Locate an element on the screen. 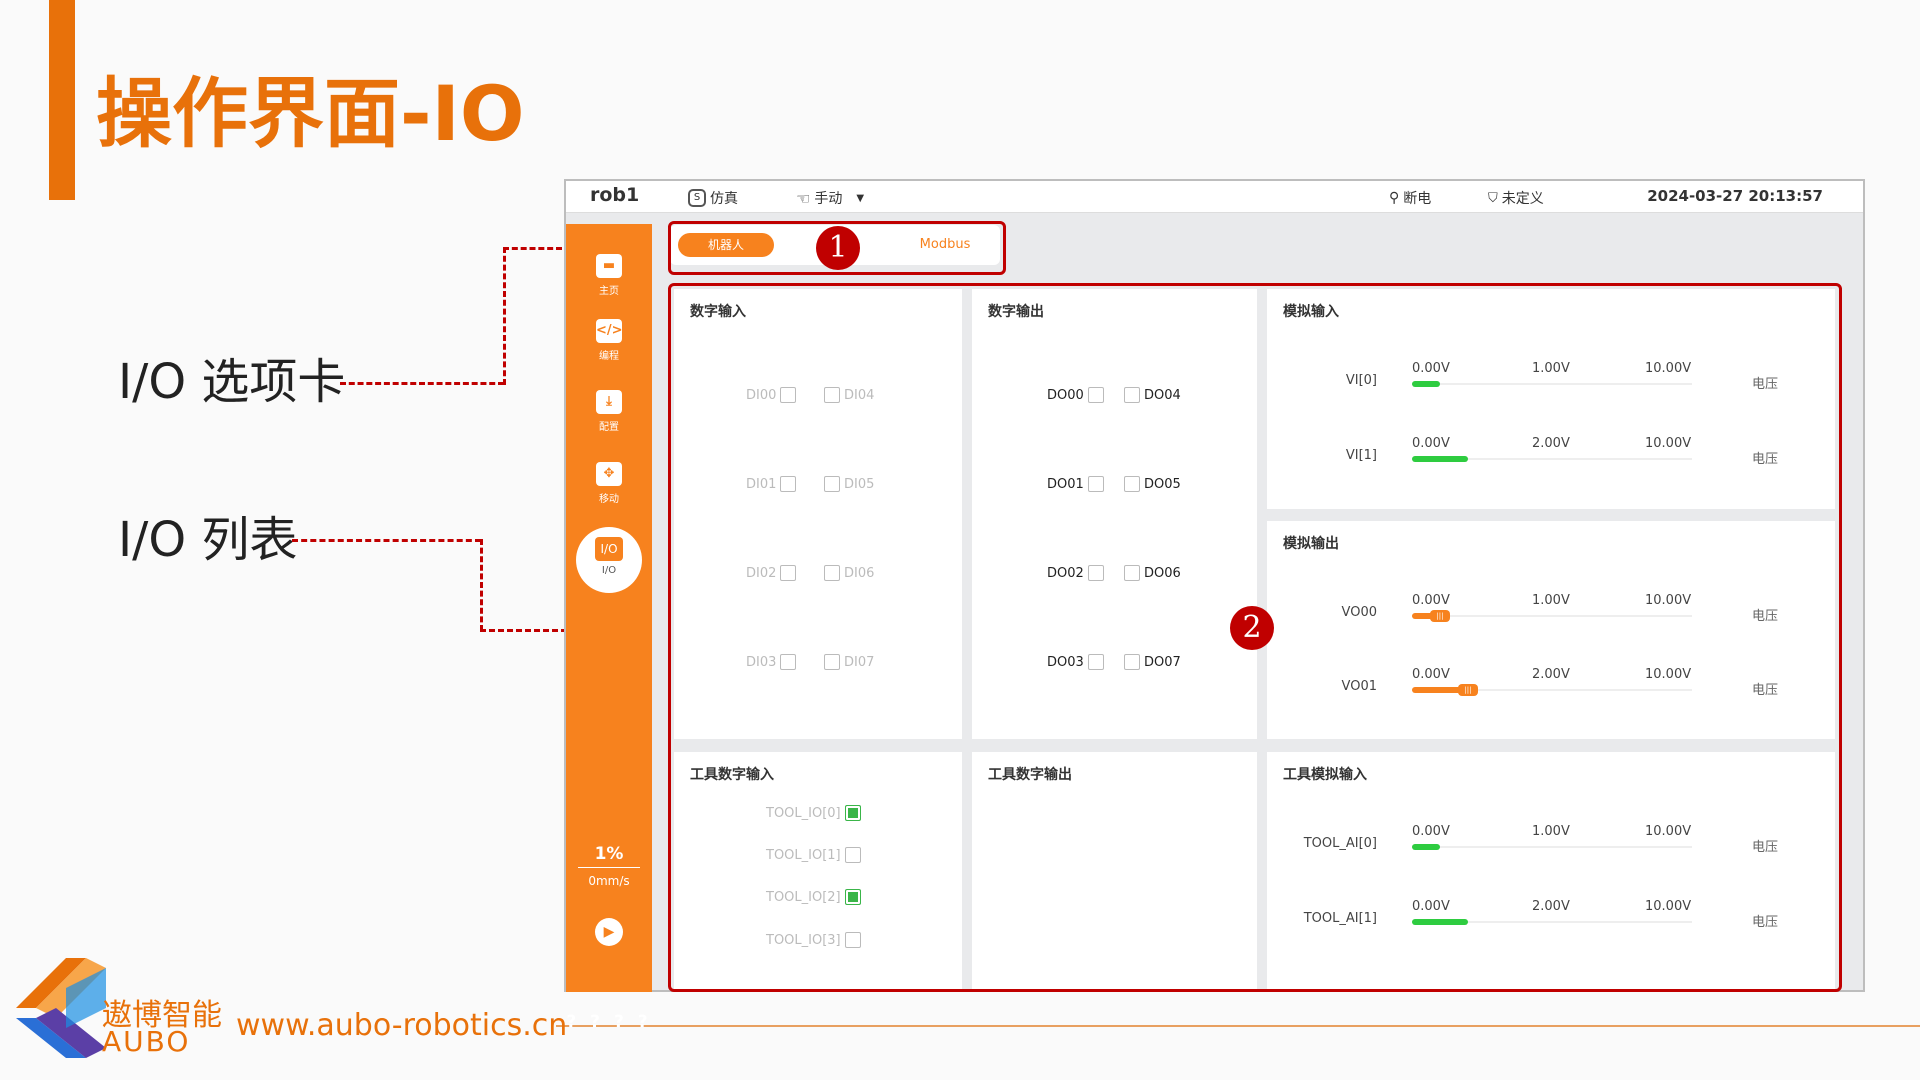 The width and height of the screenshot is (1920, 1080). play-icon: ▶ is located at coordinates (609, 932).